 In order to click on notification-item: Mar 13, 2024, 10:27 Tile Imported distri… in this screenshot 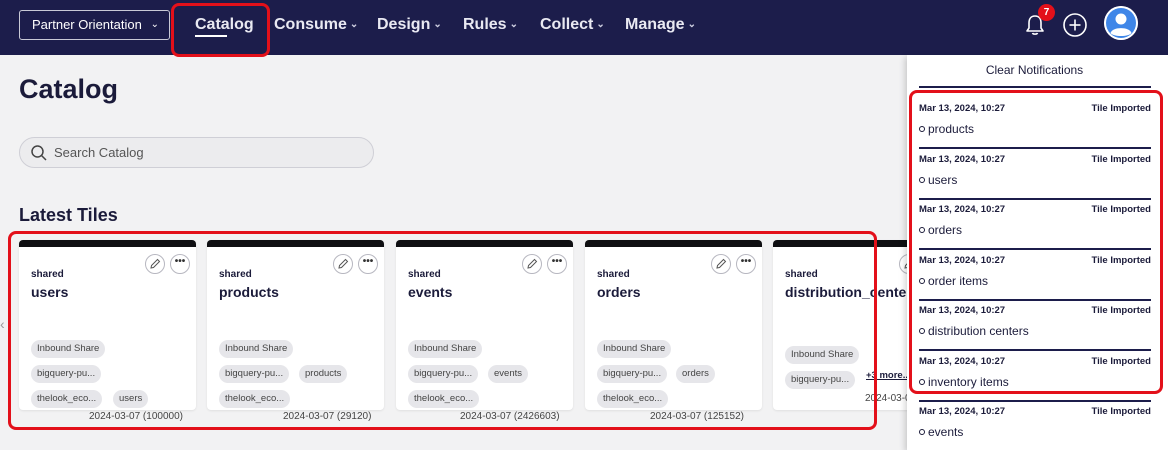, I will do `click(1035, 325)`.